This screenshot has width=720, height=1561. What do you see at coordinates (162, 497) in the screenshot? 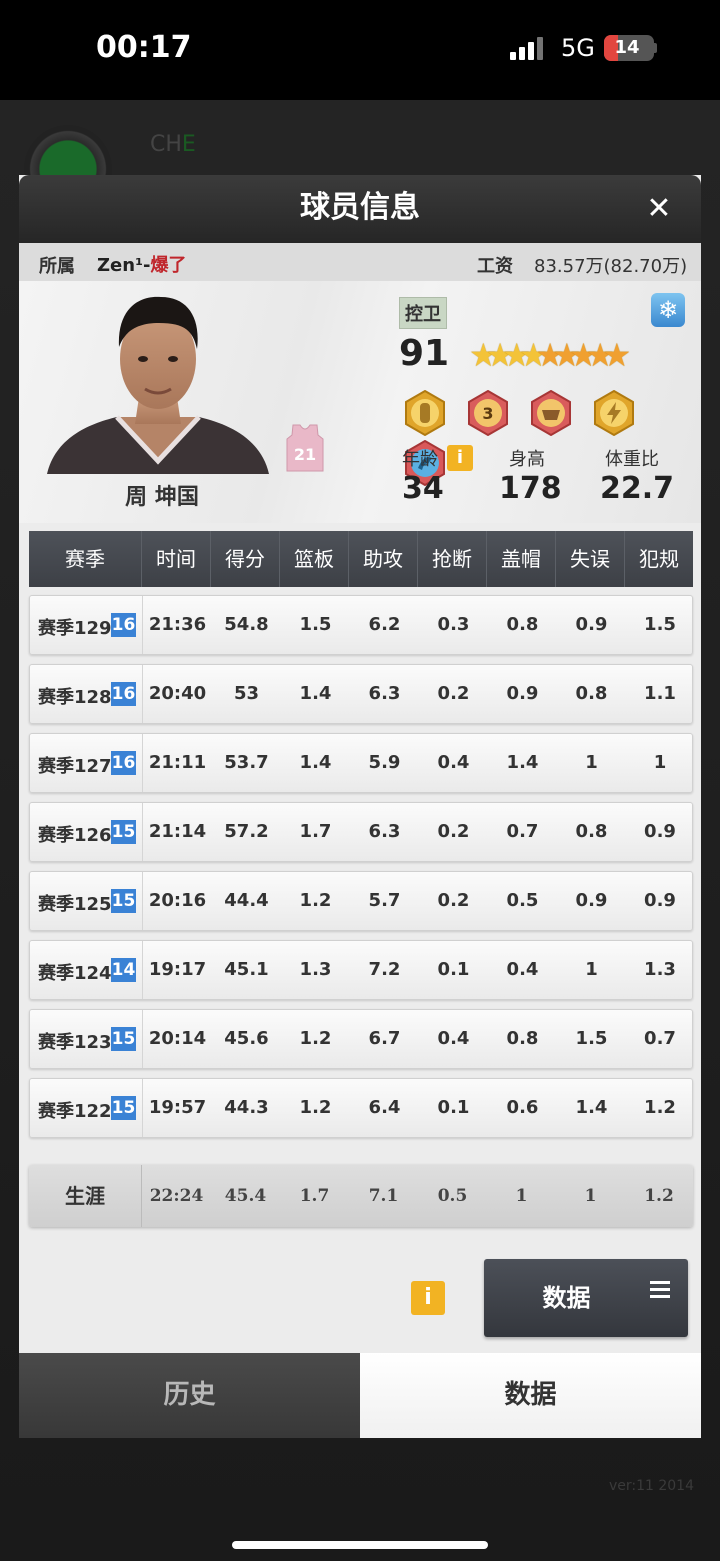
I see `player-name: 周 坤国` at bounding box center [162, 497].